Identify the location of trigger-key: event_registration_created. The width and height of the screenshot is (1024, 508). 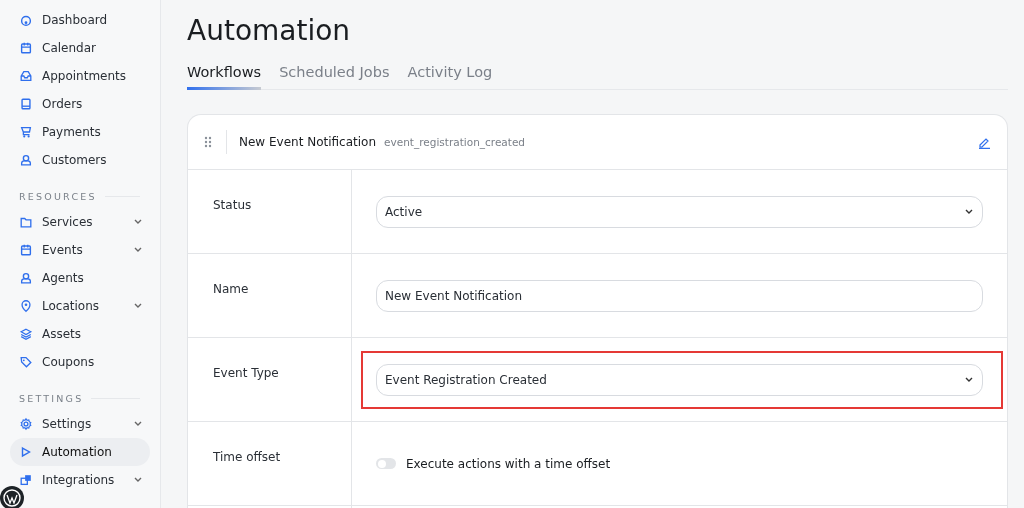
(681, 142).